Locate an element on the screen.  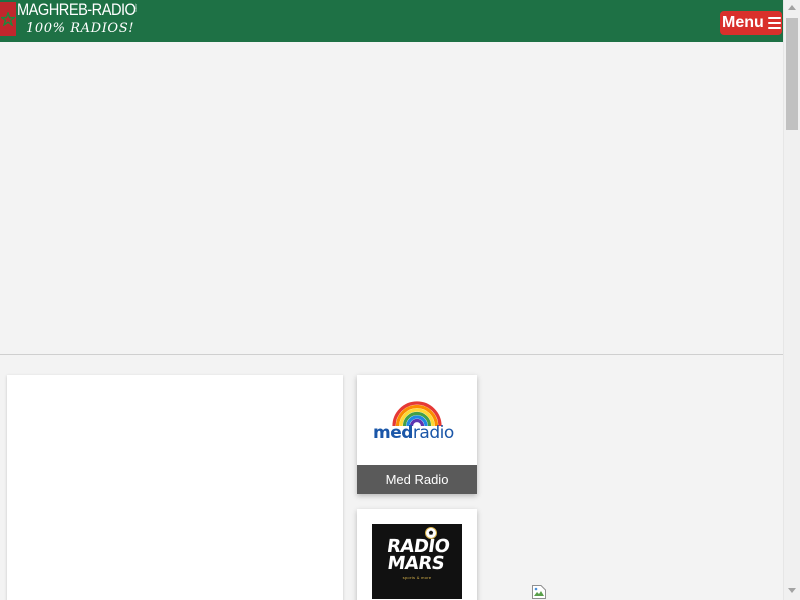
hamburger-icon is located at coordinates (774, 23).